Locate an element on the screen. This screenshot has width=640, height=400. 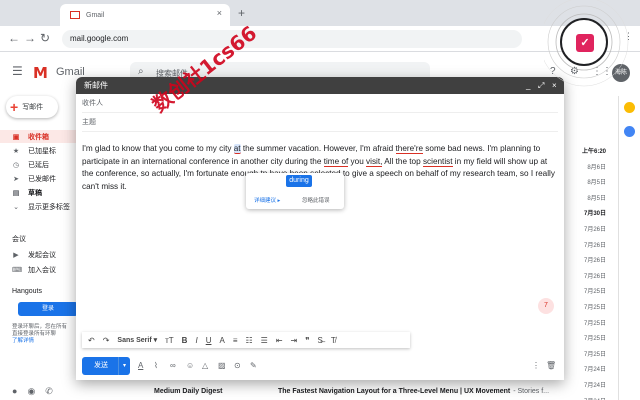
body-text: the su is located at coordinates (253, 148).